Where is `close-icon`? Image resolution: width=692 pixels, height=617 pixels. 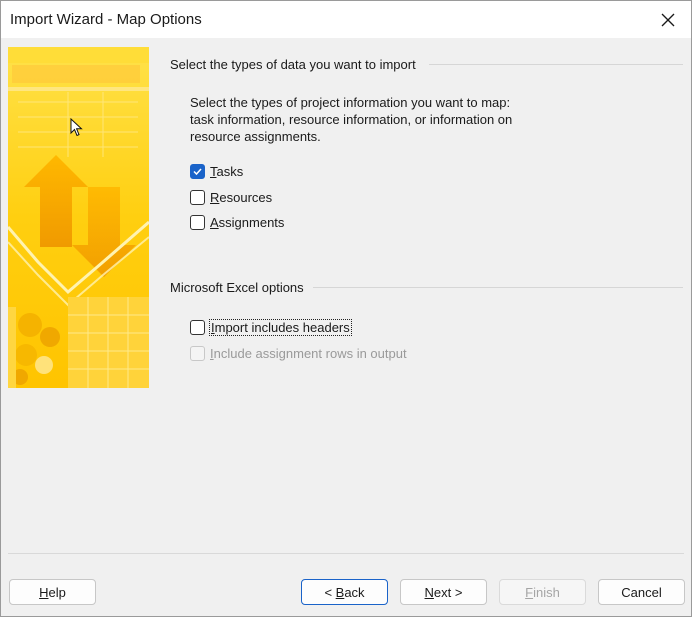
close-icon is located at coordinates (668, 19).